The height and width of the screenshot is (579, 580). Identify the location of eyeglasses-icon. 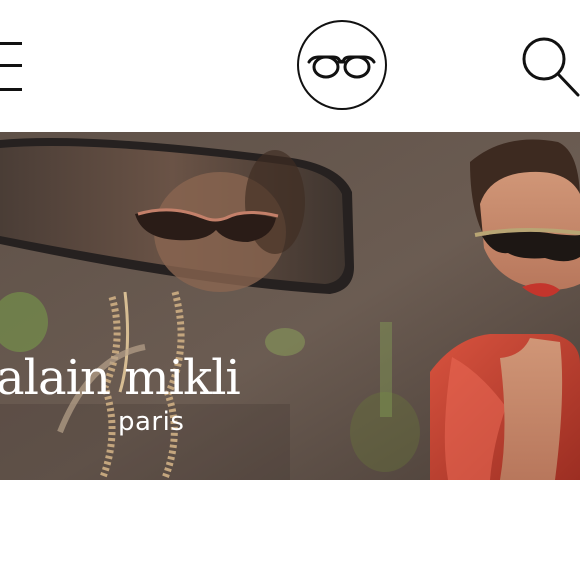
(341, 67).